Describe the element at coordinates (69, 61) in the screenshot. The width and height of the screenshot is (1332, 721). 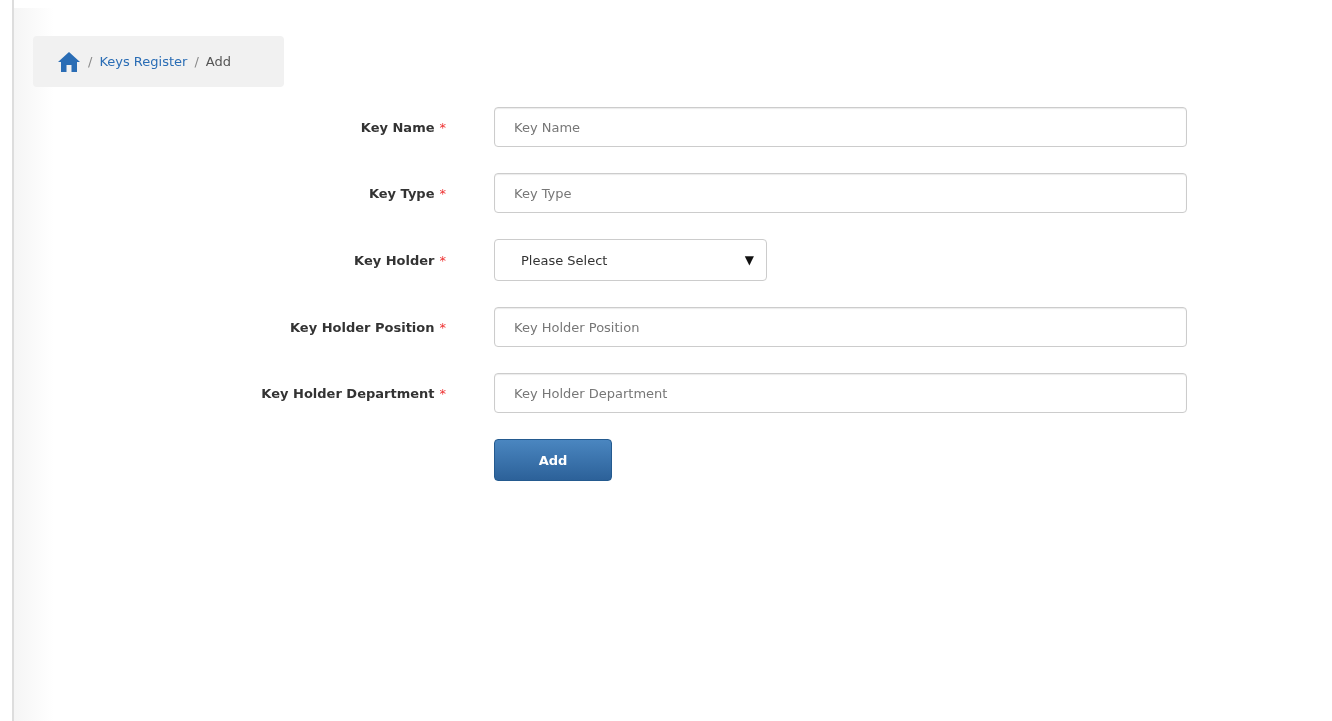
I see `home-icon` at that location.